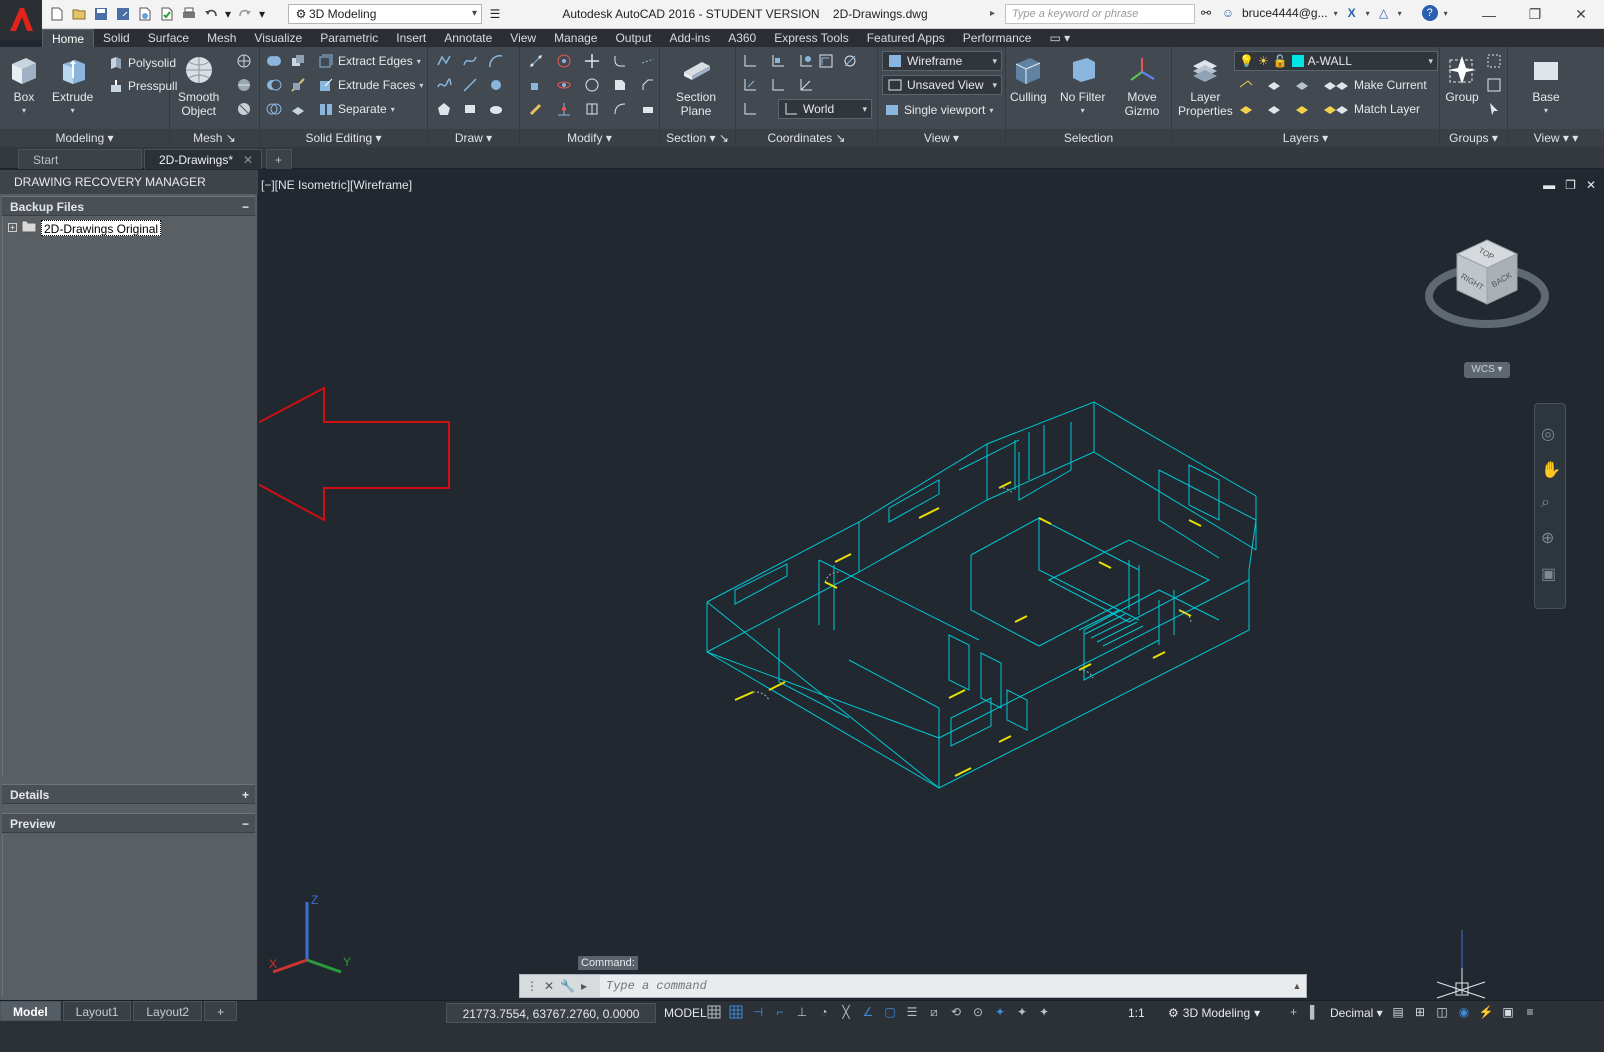 Image resolution: width=1604 pixels, height=1052 pixels. Describe the element at coordinates (145, 14) in the screenshot. I see `open-web-icon` at that location.